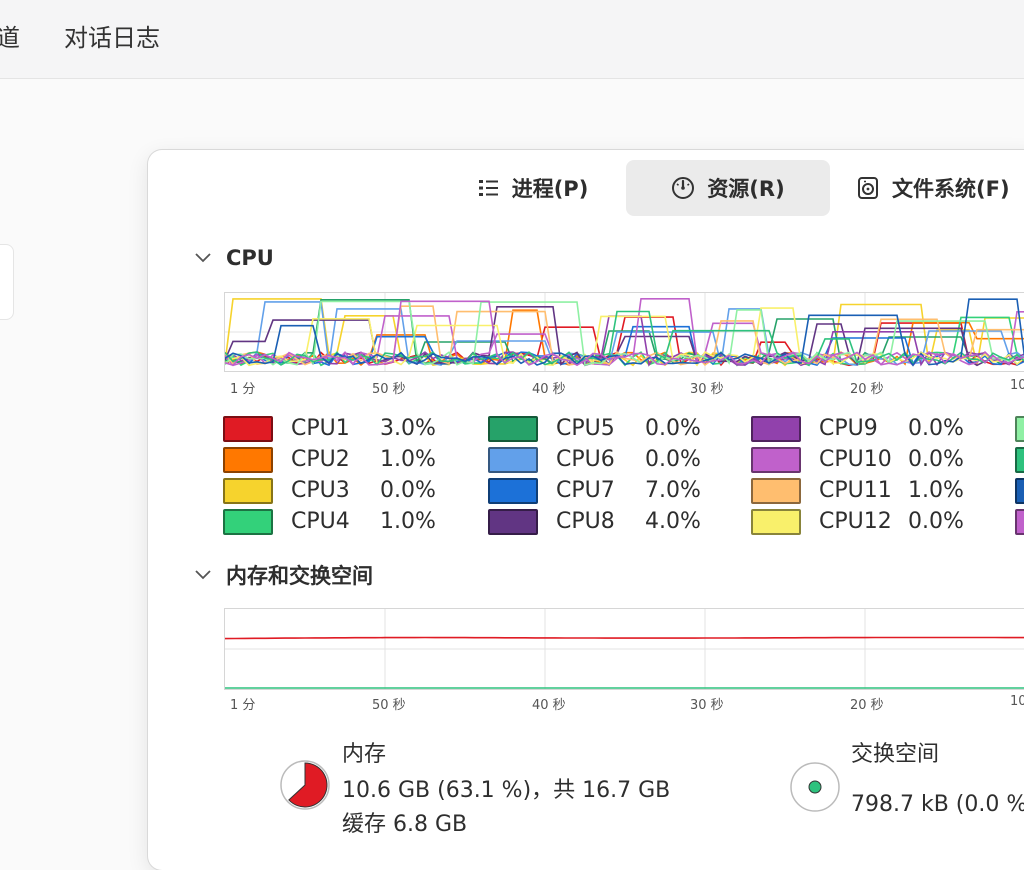 The width and height of the screenshot is (1024, 870). Describe the element at coordinates (320, 459) in the screenshot. I see `cpu-name: CPU2` at that location.